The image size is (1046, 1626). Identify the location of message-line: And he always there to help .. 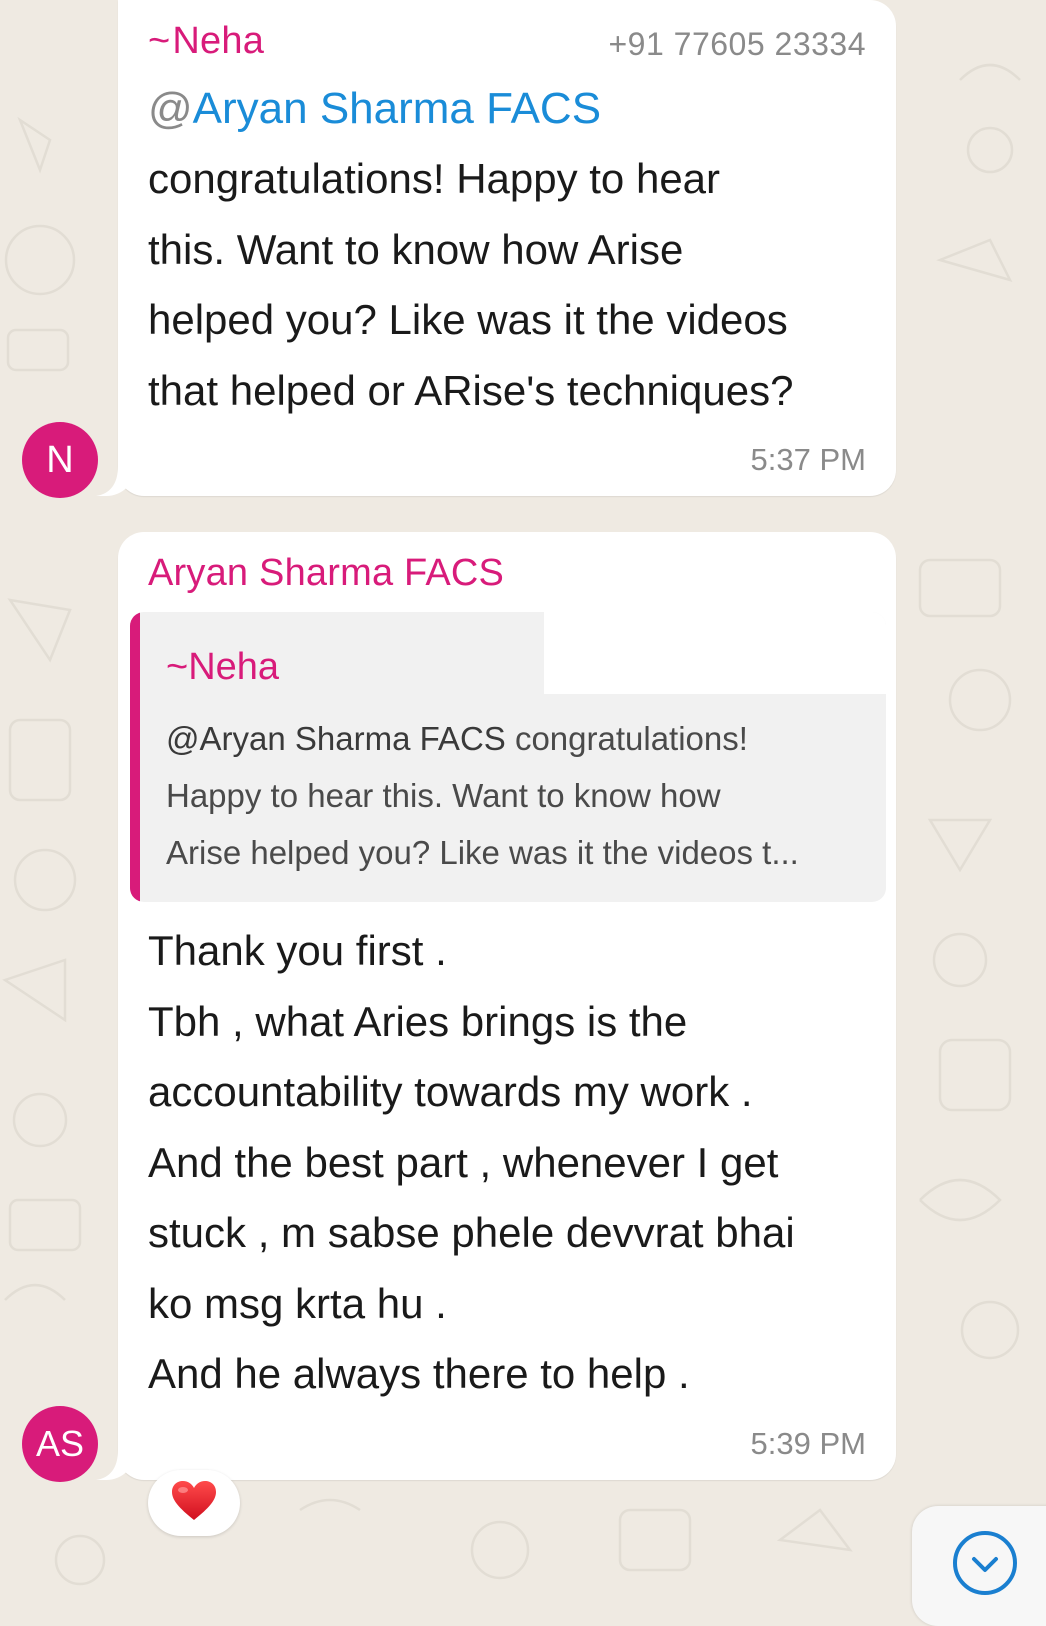
(419, 1373).